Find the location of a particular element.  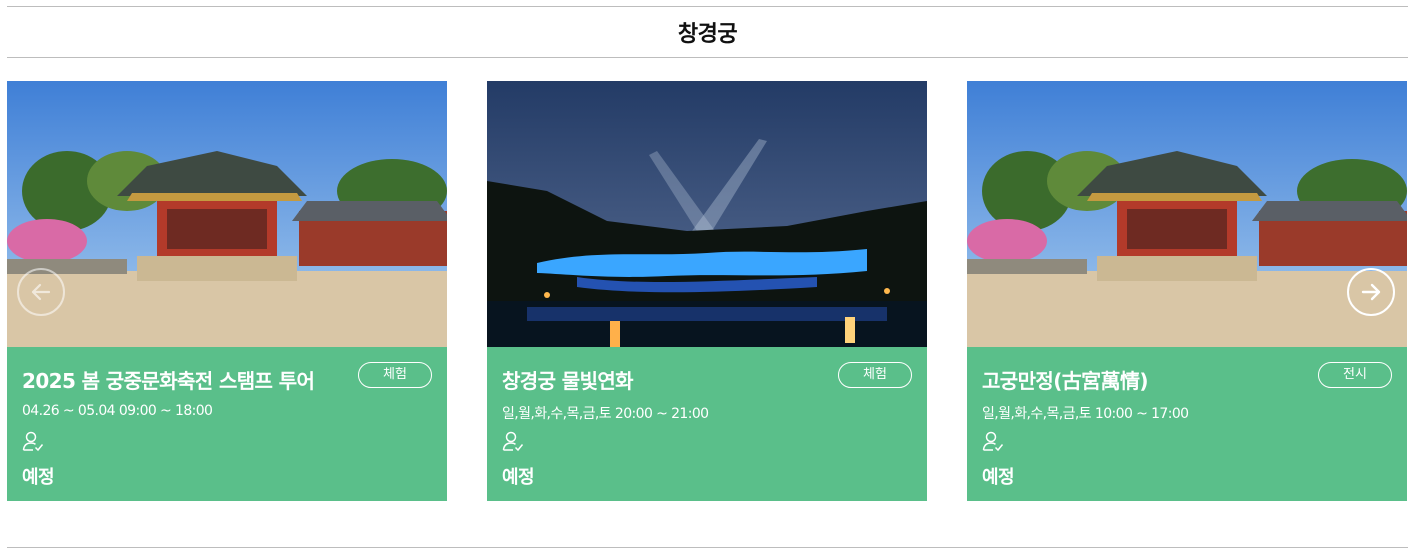

category-badge: 전시 is located at coordinates (1355, 375).